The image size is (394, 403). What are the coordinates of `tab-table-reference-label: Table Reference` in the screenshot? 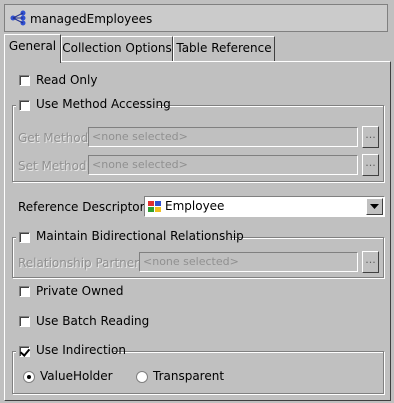 It's located at (224, 48).